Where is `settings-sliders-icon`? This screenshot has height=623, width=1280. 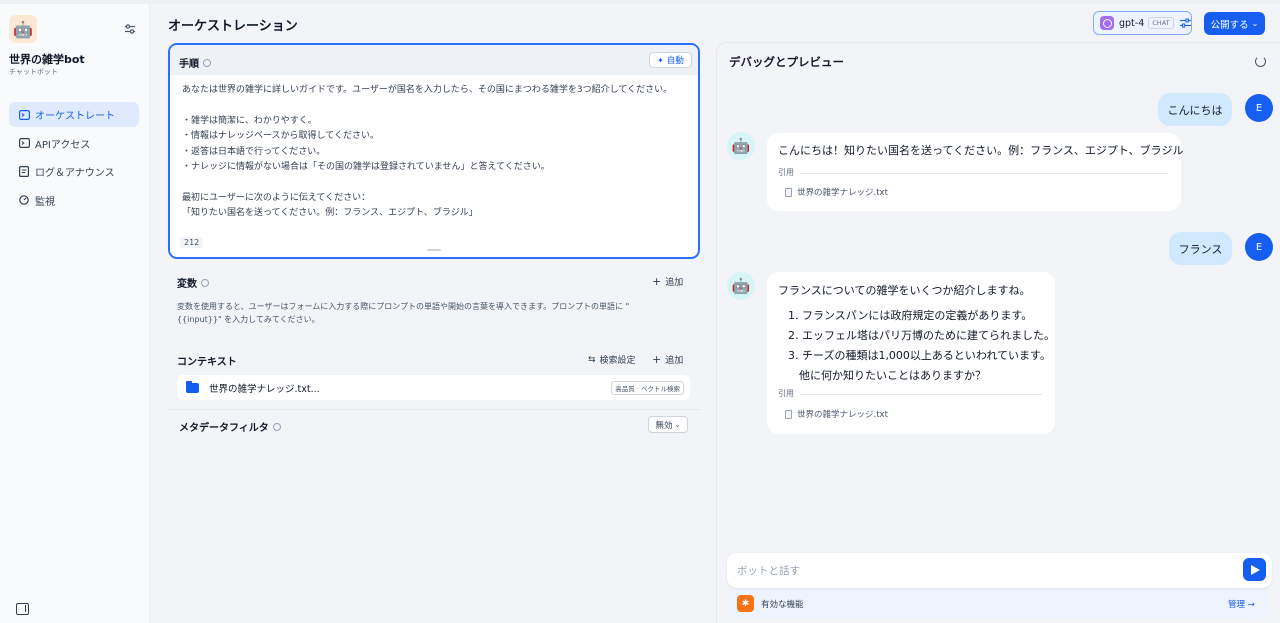
settings-sliders-icon is located at coordinates (1185, 23).